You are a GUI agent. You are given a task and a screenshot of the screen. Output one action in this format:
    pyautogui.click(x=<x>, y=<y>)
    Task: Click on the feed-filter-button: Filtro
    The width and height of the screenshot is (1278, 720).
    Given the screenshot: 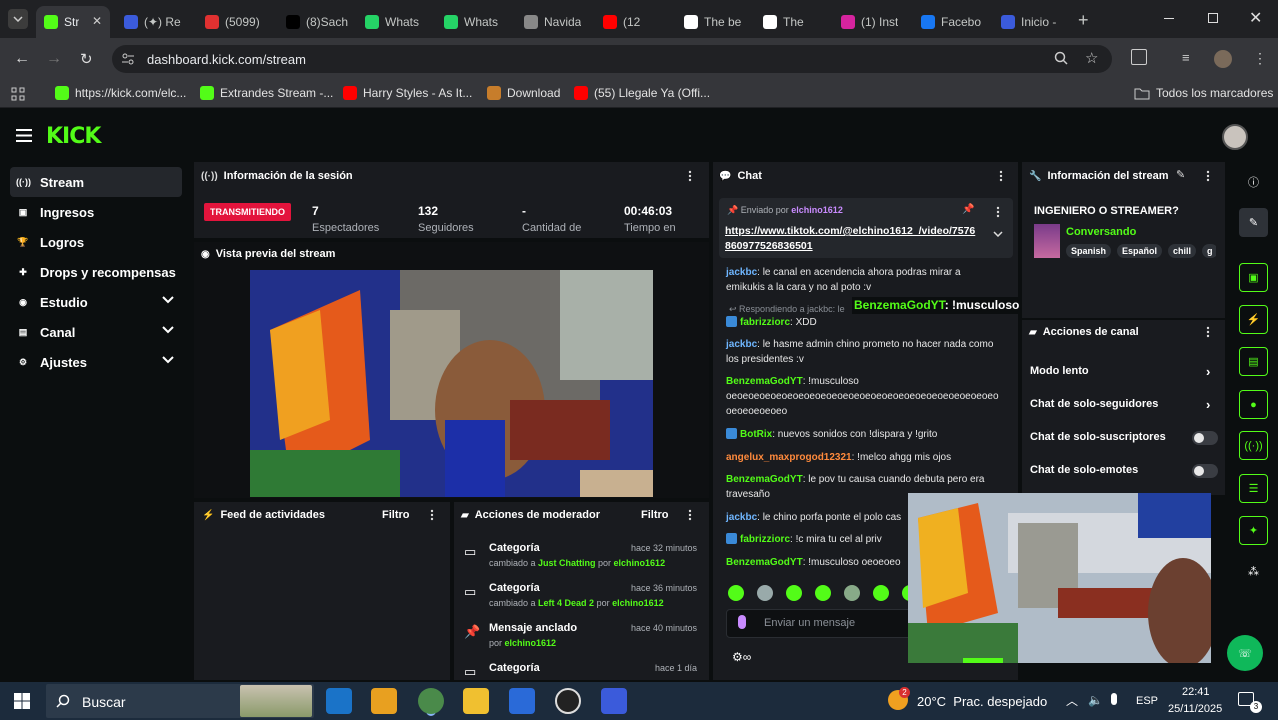 What is the action you would take?
    pyautogui.click(x=396, y=515)
    